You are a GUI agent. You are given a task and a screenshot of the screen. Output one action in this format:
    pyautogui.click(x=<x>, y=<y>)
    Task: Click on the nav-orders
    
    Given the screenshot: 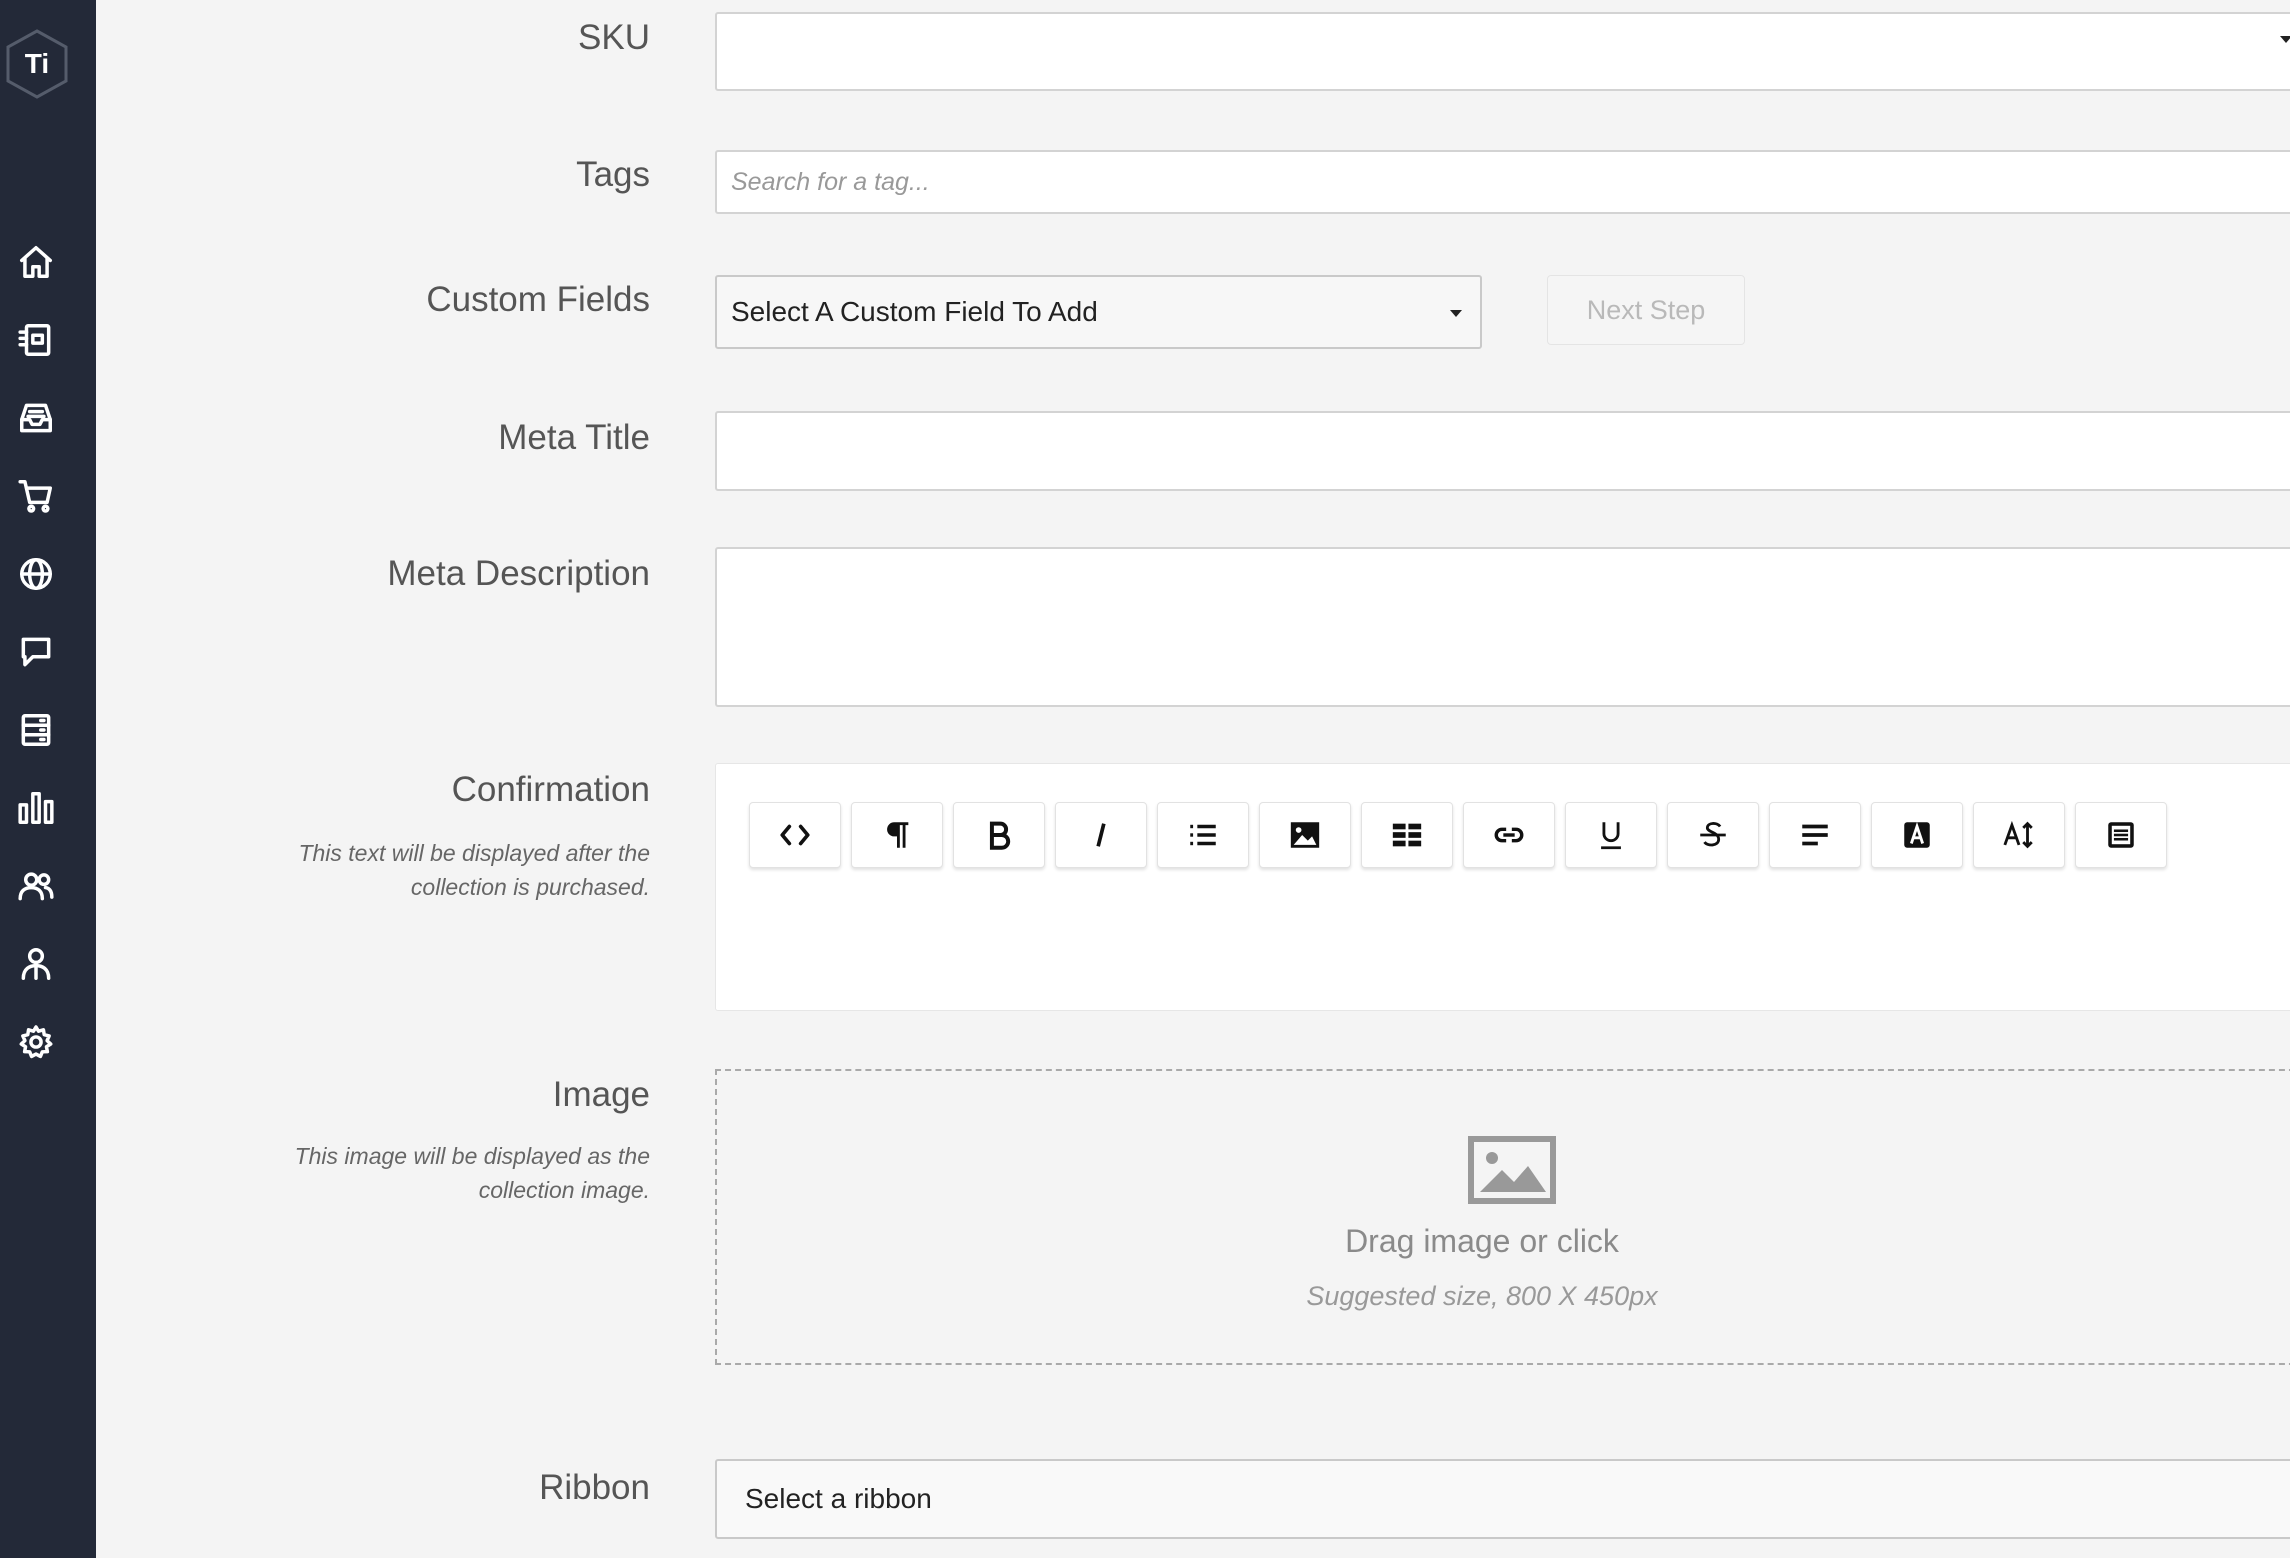 What is the action you would take?
    pyautogui.click(x=36, y=340)
    